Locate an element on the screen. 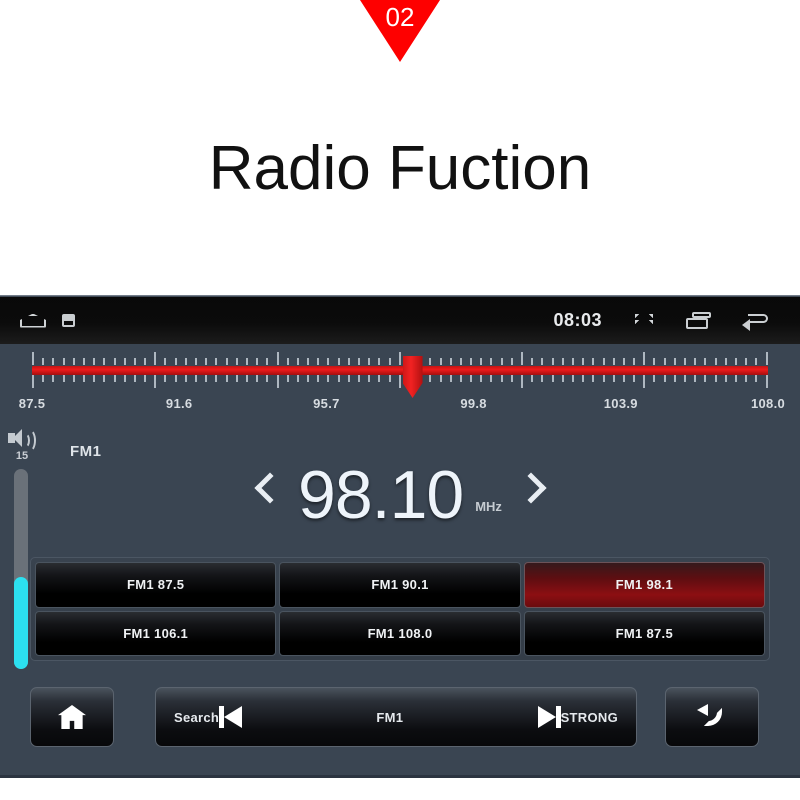 The height and width of the screenshot is (800, 800). notification-icon is located at coordinates (68, 320).